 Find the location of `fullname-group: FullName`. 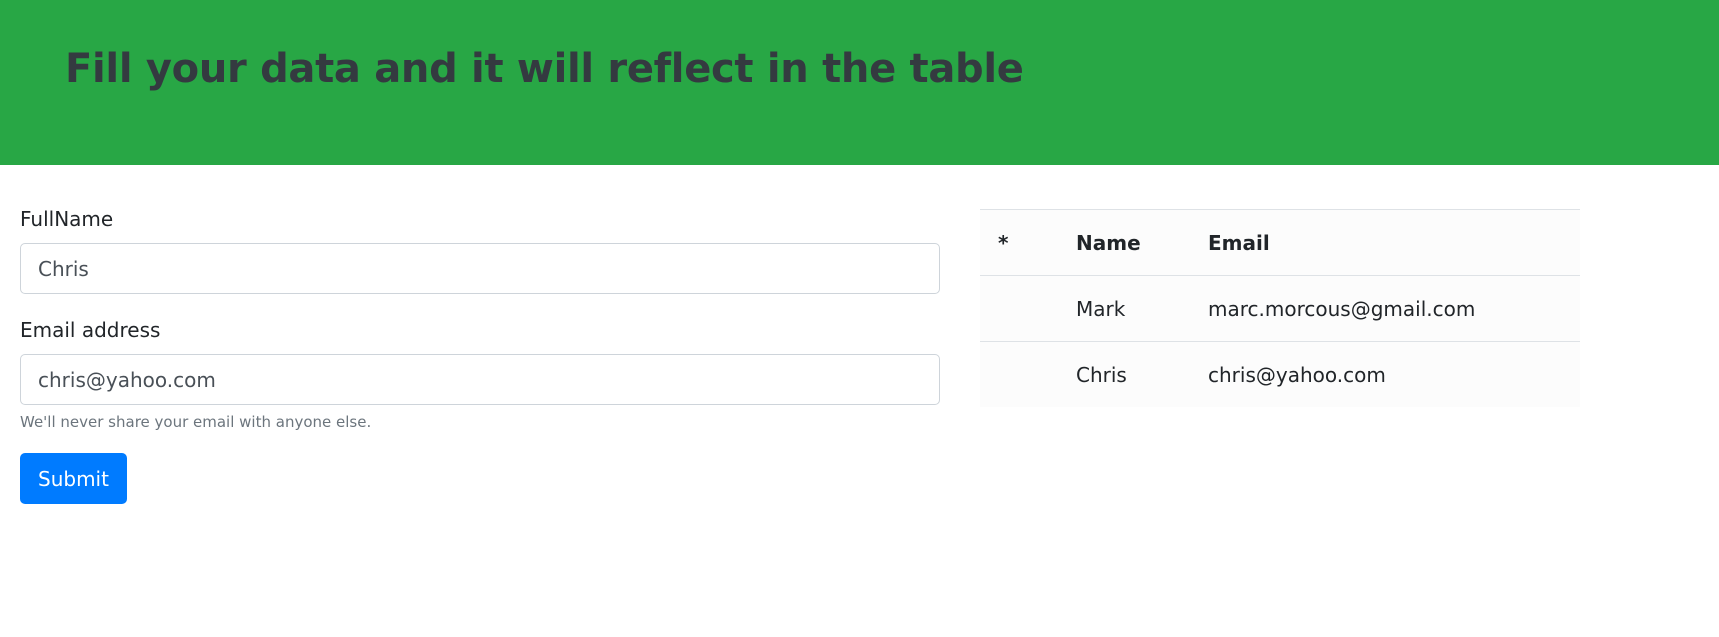

fullname-group: FullName is located at coordinates (480, 249).